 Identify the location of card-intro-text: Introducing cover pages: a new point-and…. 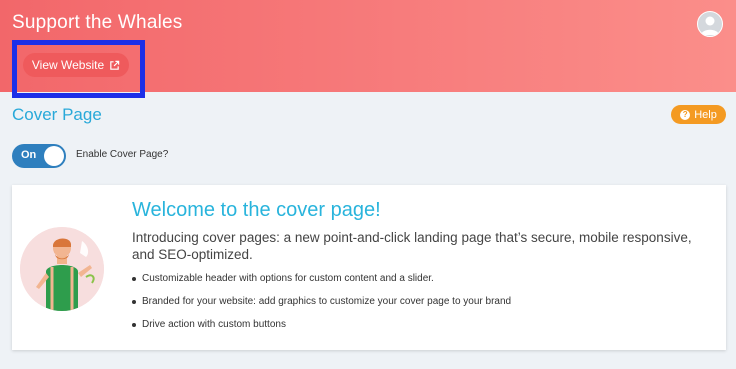
(412, 246).